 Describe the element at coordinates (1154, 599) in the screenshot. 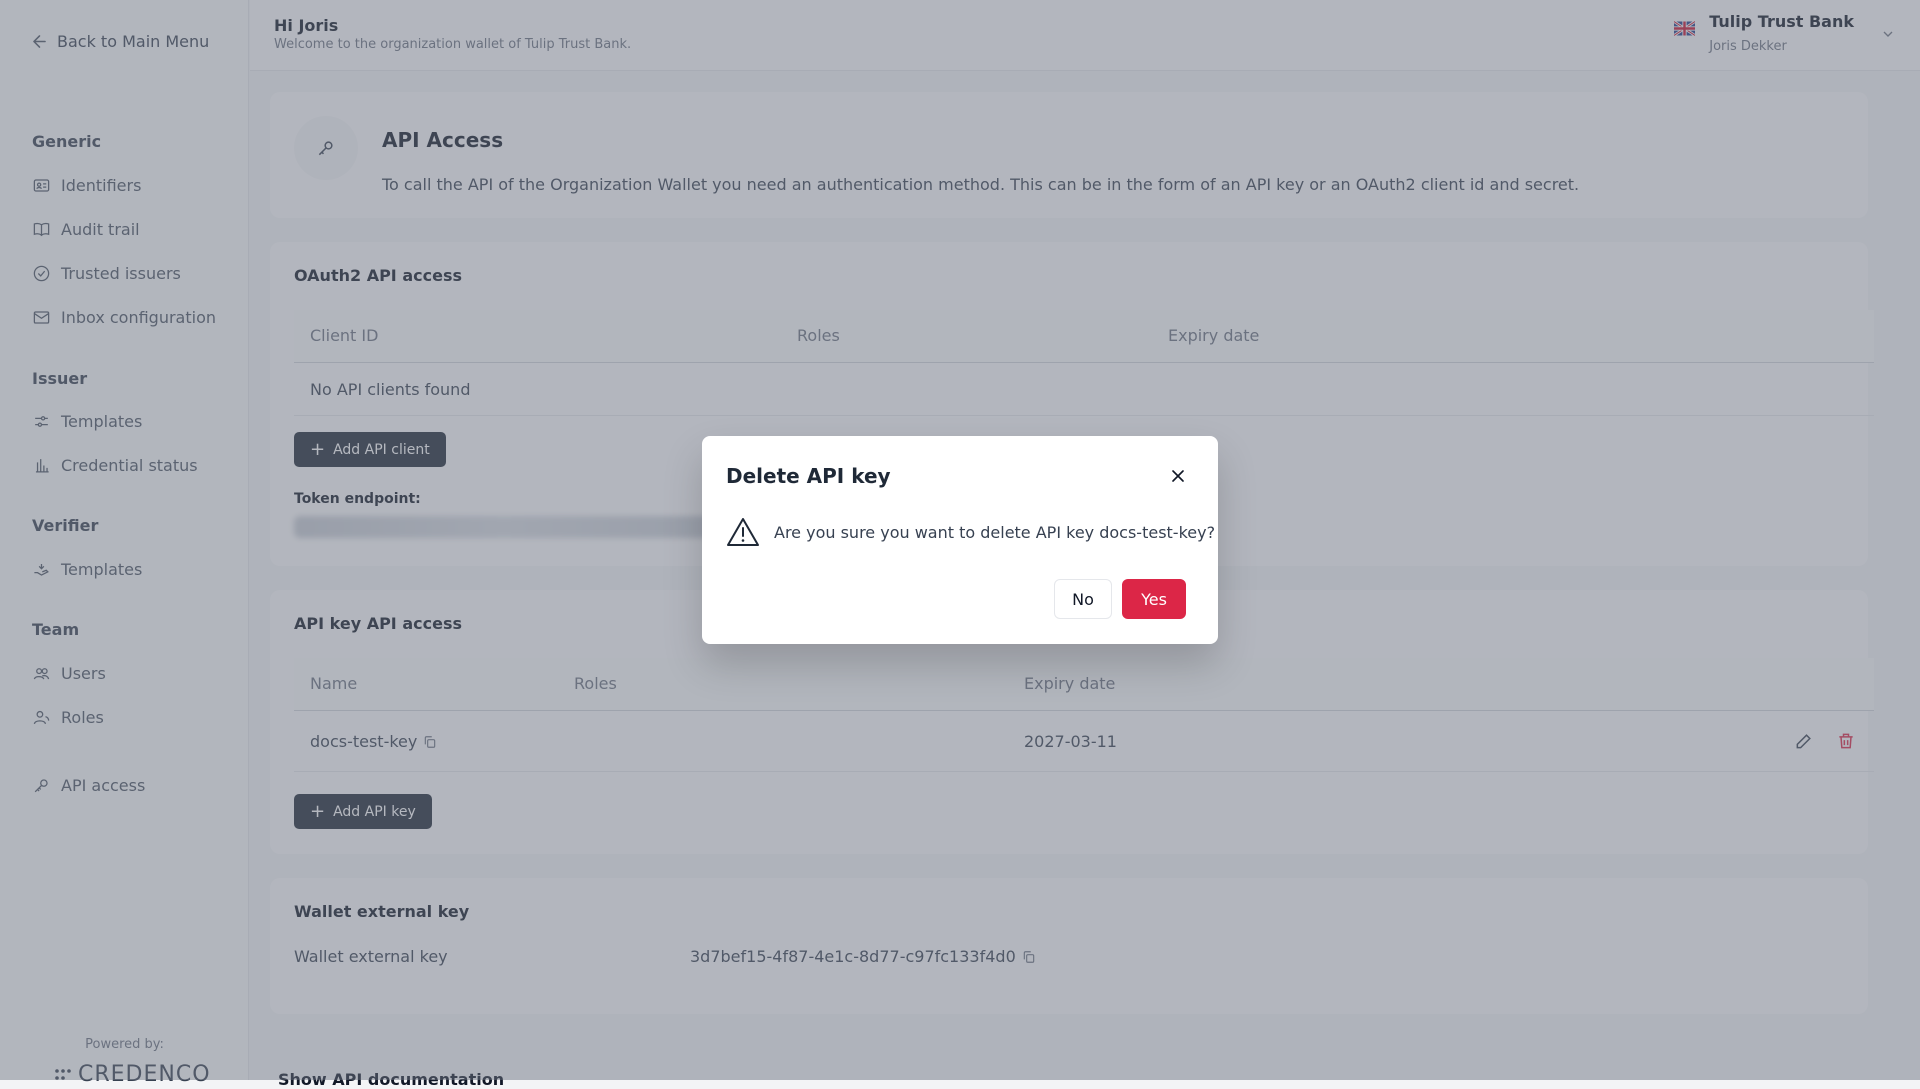

I see `yes-button: Yes` at that location.